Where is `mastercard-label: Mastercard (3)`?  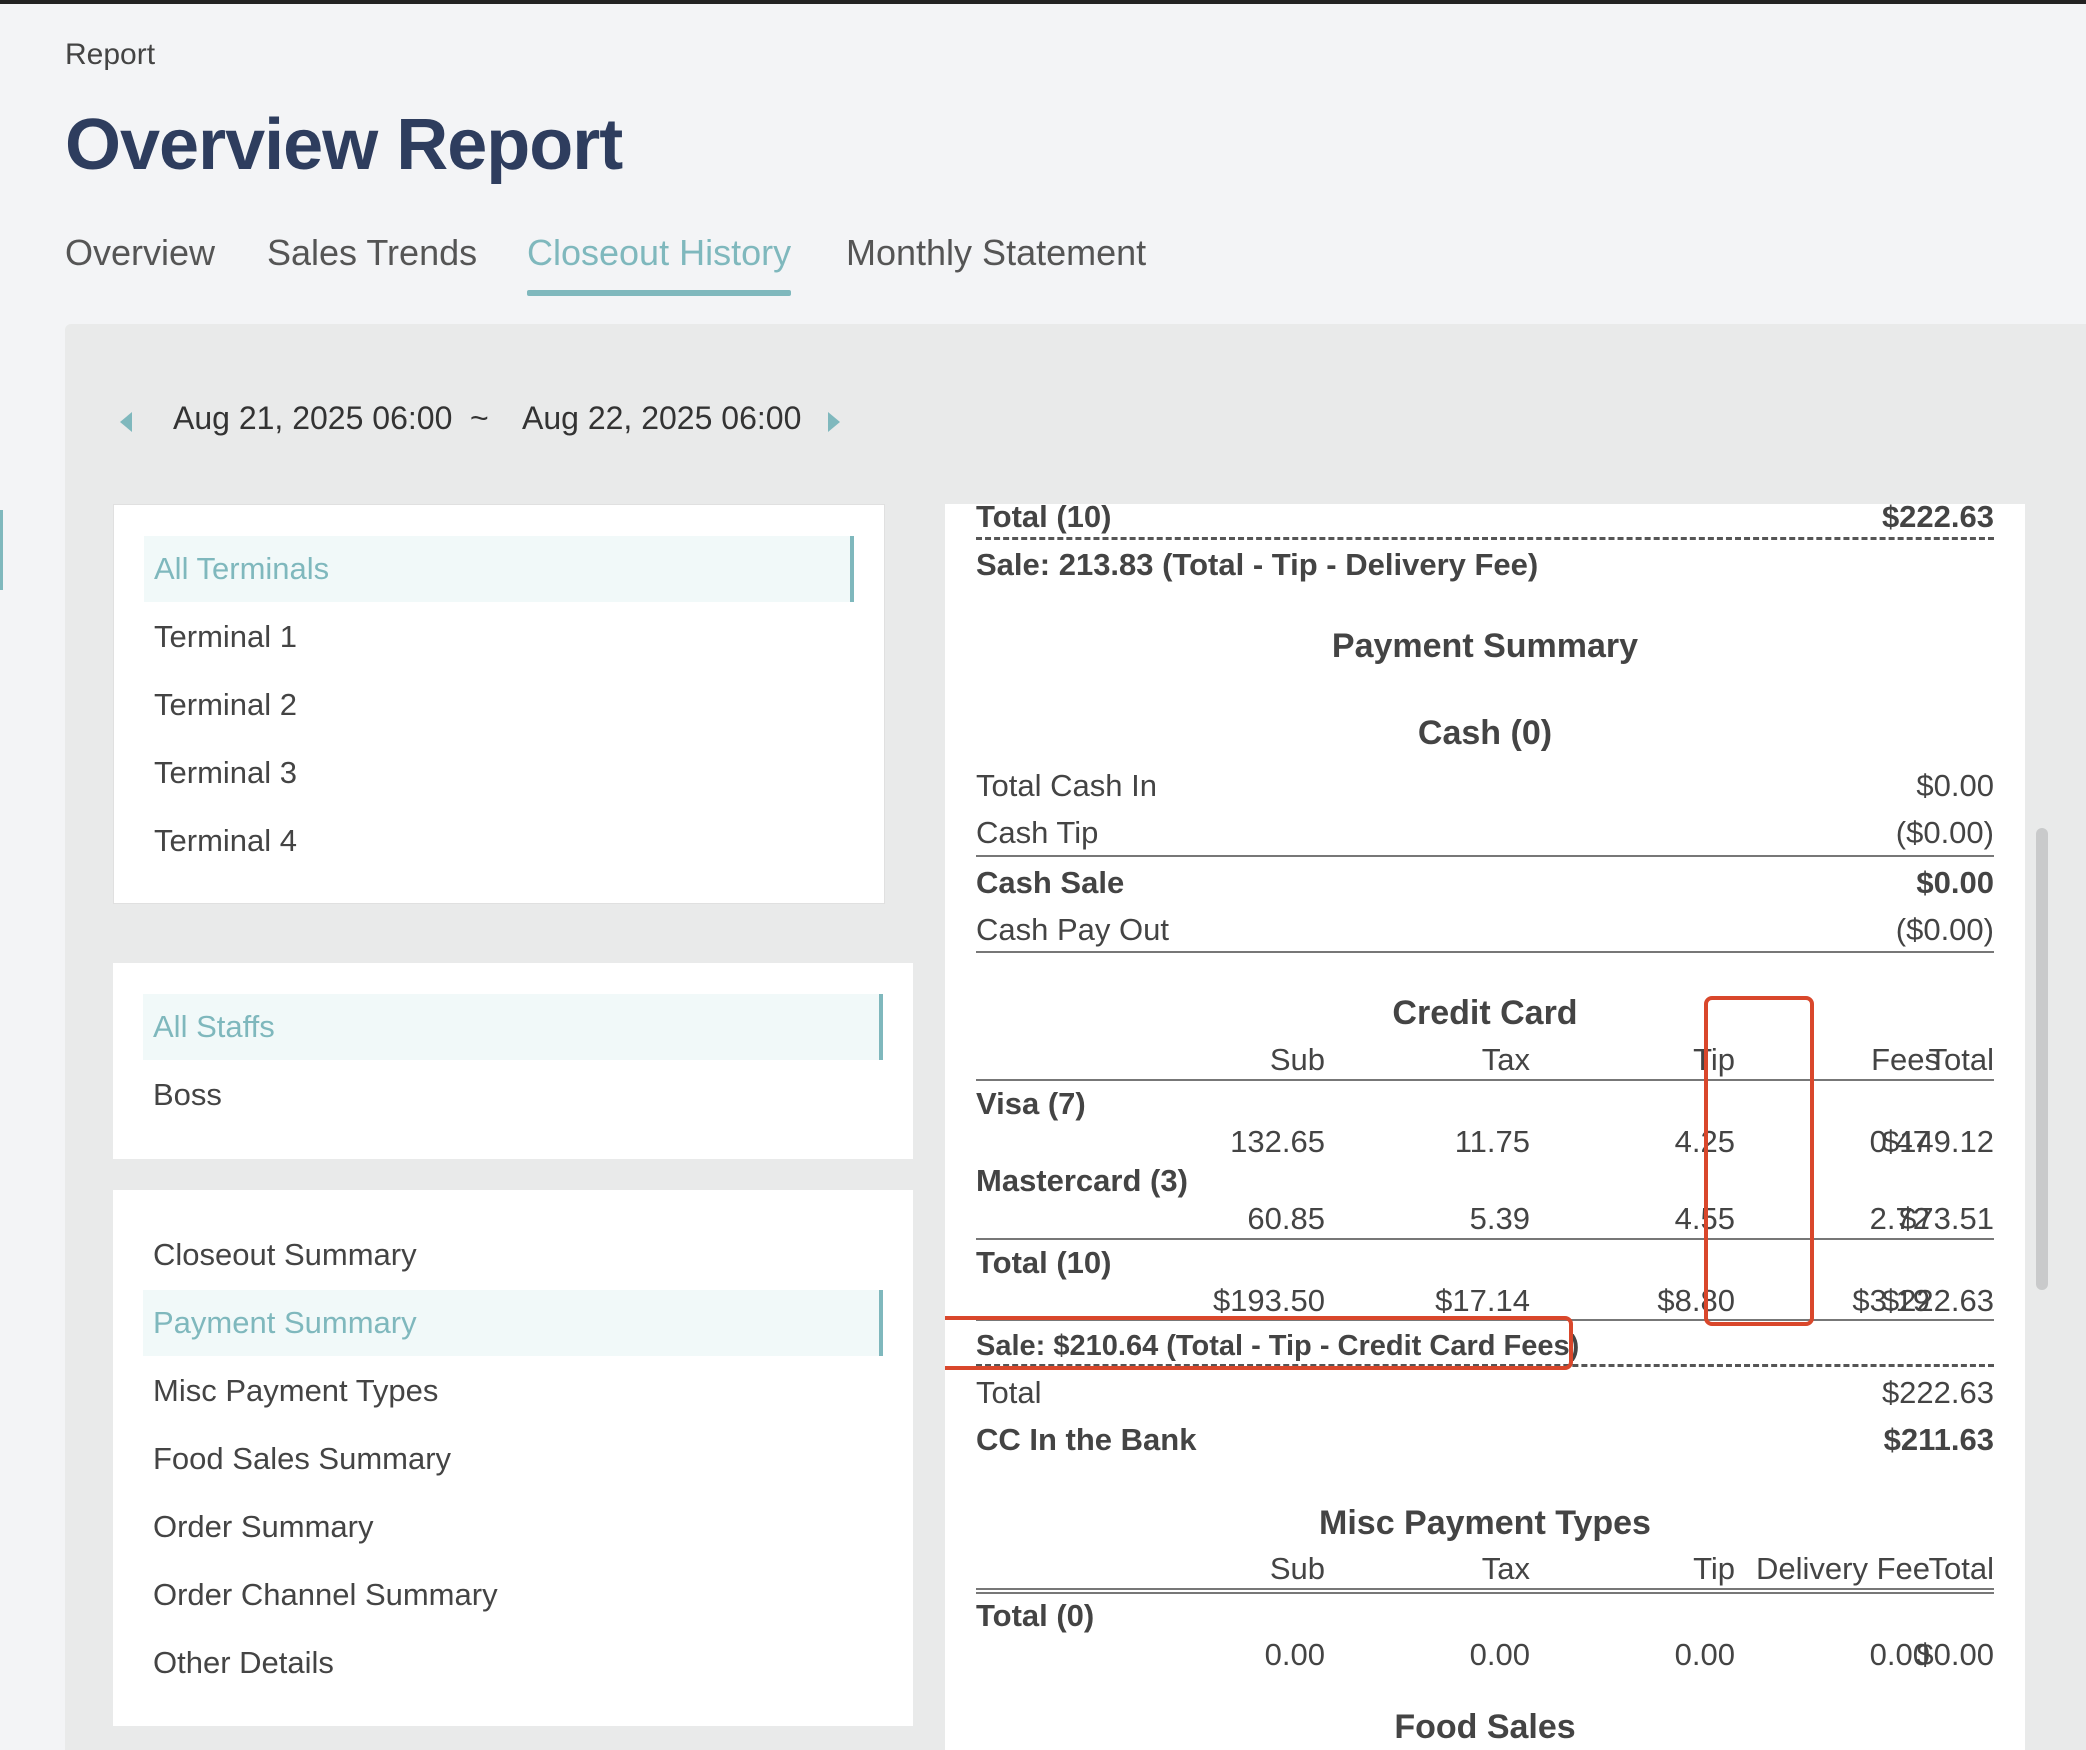
mastercard-label: Mastercard (3) is located at coordinates (1082, 1180).